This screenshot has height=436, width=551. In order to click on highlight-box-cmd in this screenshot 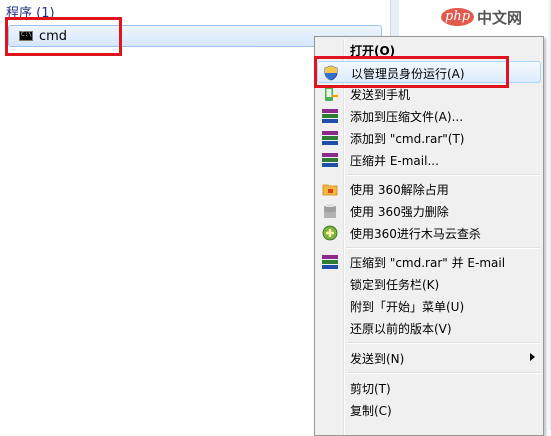, I will do `click(63, 36)`.